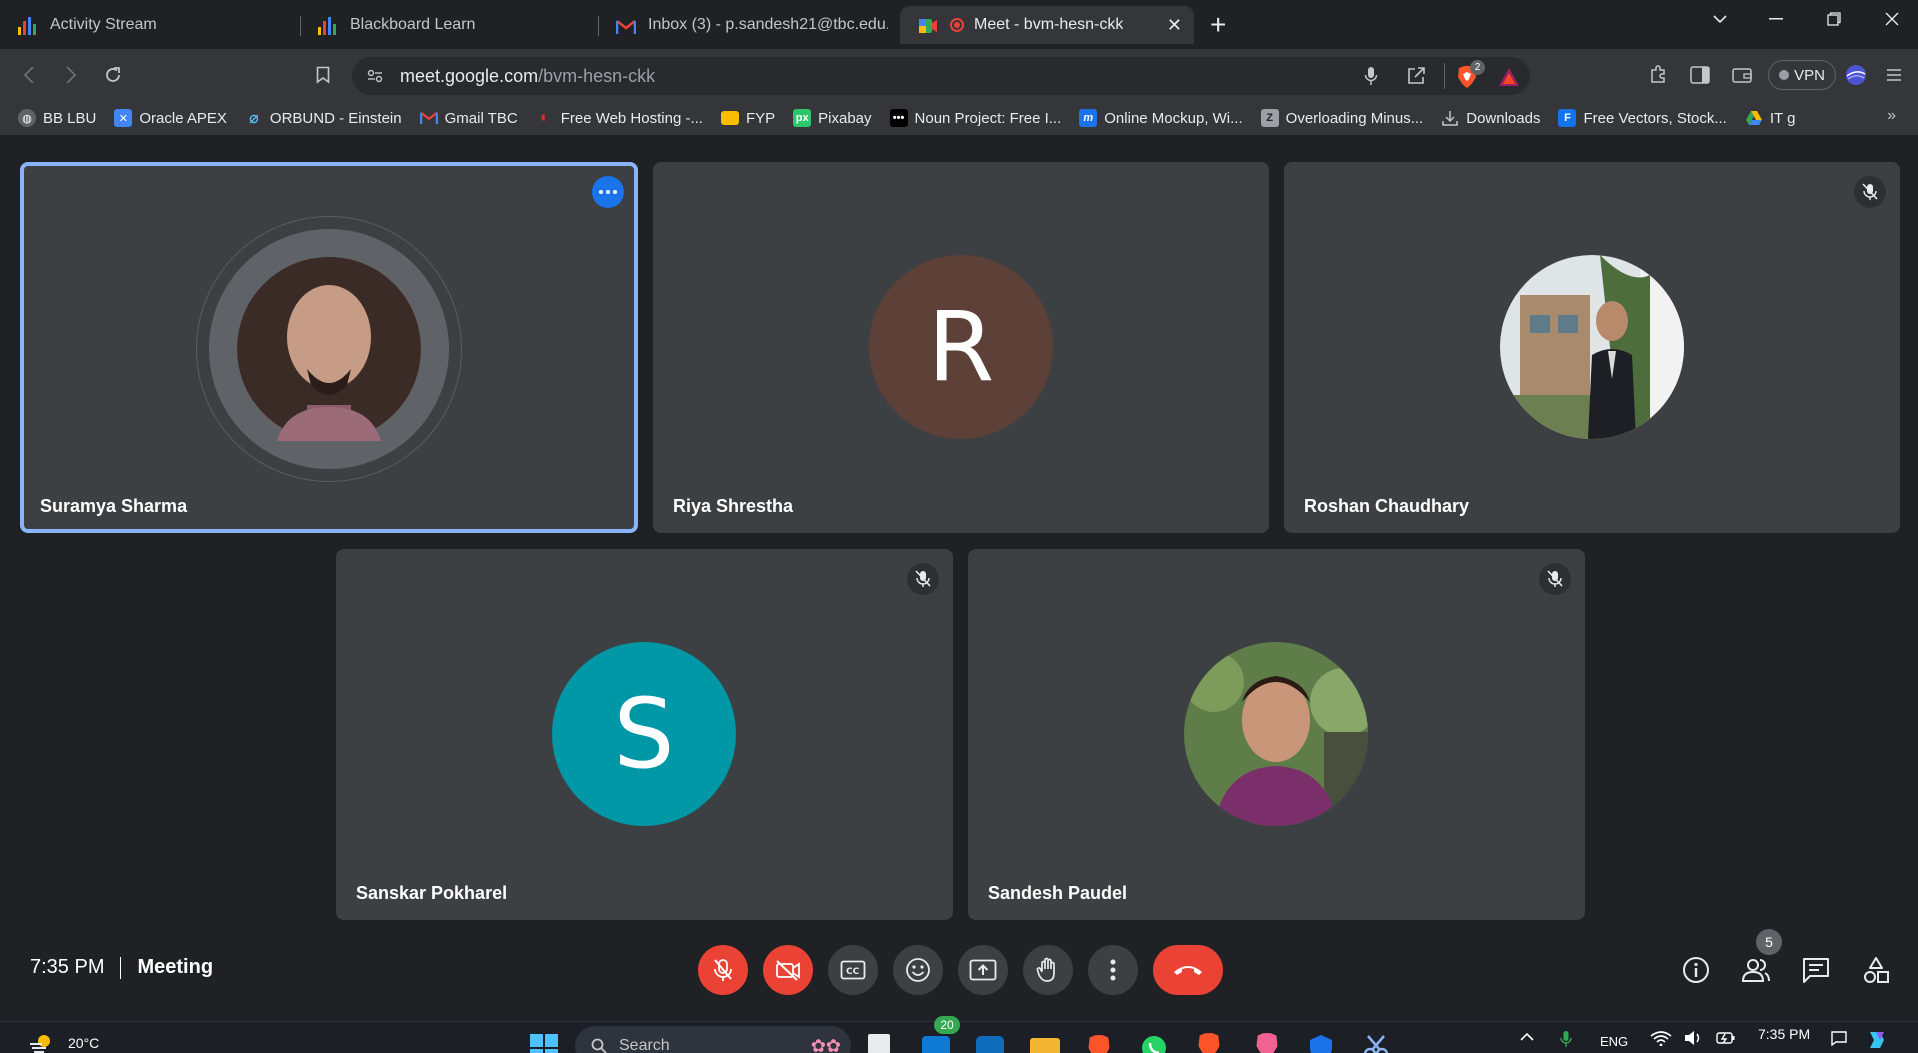 The image size is (1918, 1053). What do you see at coordinates (1720, 19) in the screenshot?
I see `tab-search-chevron-icon` at bounding box center [1720, 19].